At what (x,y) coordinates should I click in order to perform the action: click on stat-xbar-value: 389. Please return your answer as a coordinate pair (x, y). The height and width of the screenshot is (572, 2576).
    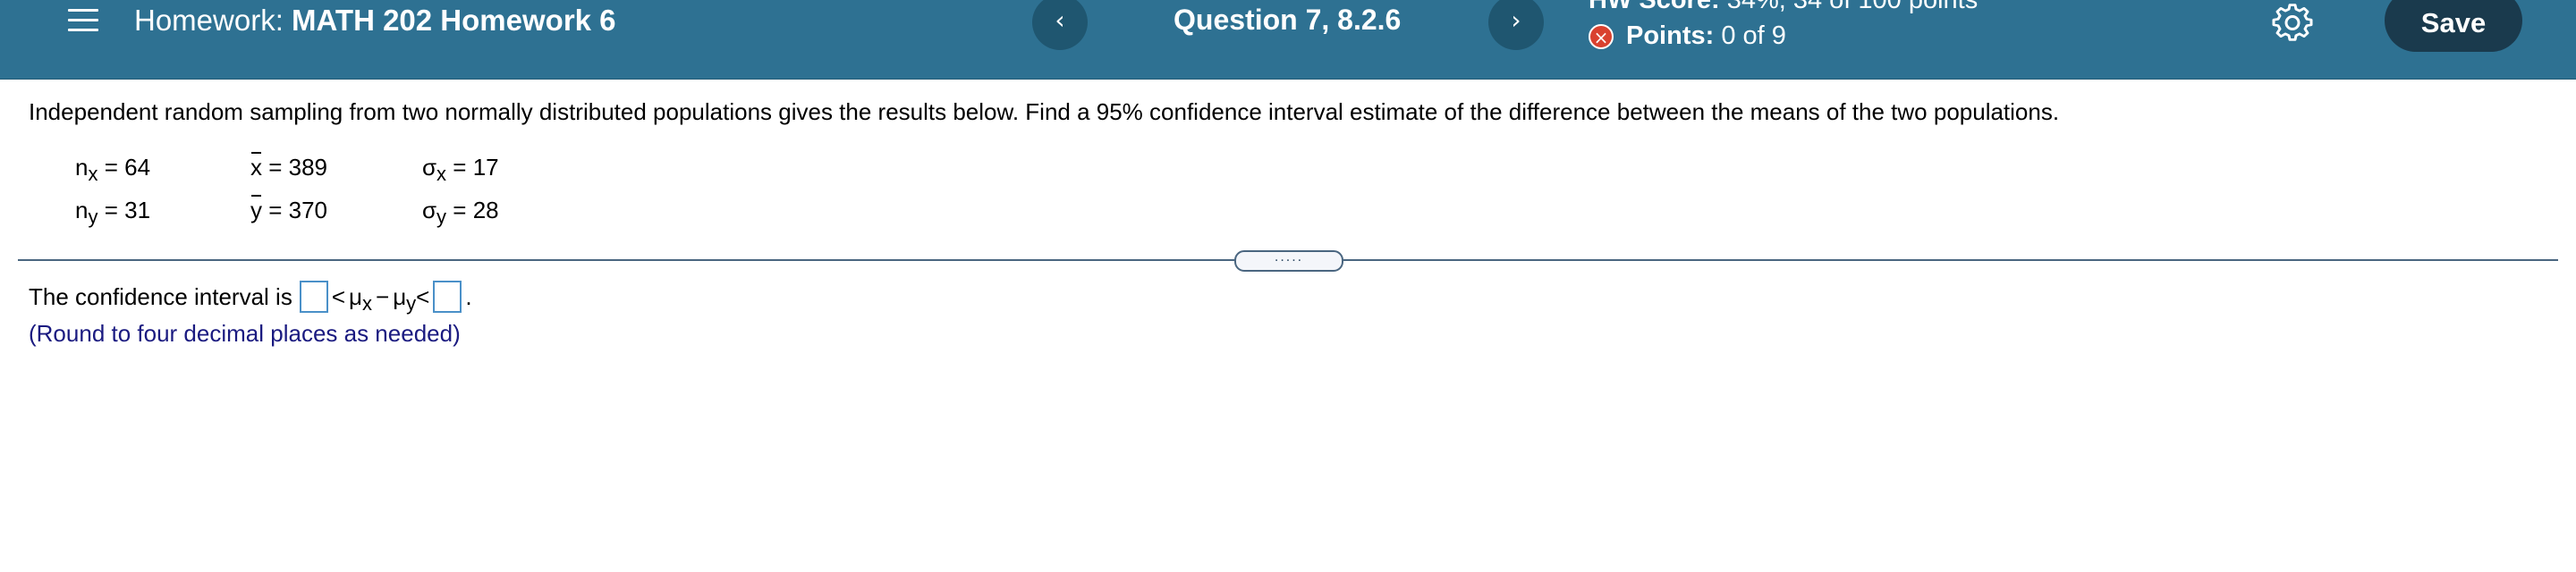
    Looking at the image, I should click on (308, 167).